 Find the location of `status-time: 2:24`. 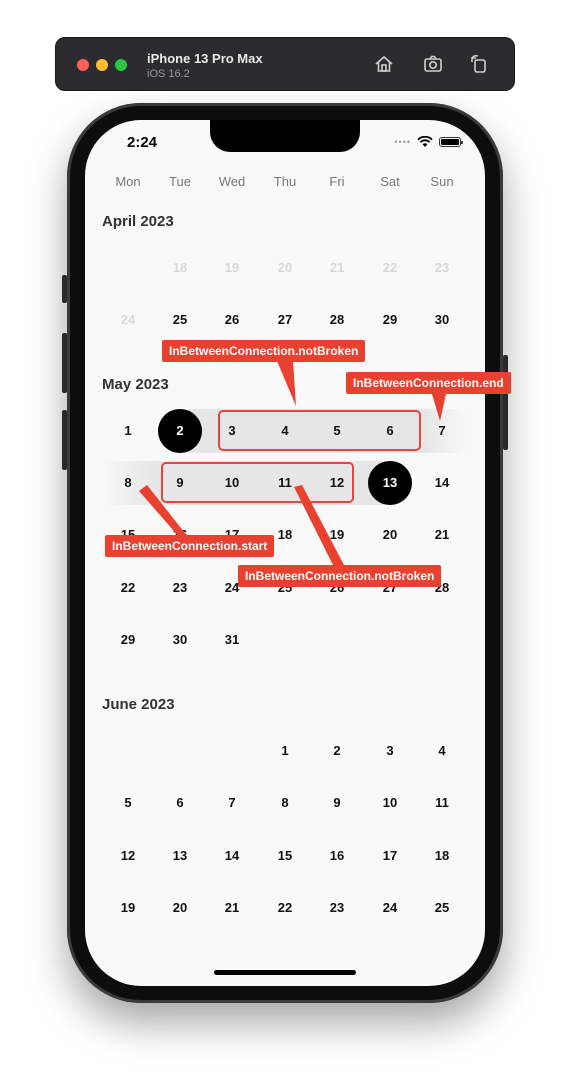

status-time: 2:24 is located at coordinates (142, 142).